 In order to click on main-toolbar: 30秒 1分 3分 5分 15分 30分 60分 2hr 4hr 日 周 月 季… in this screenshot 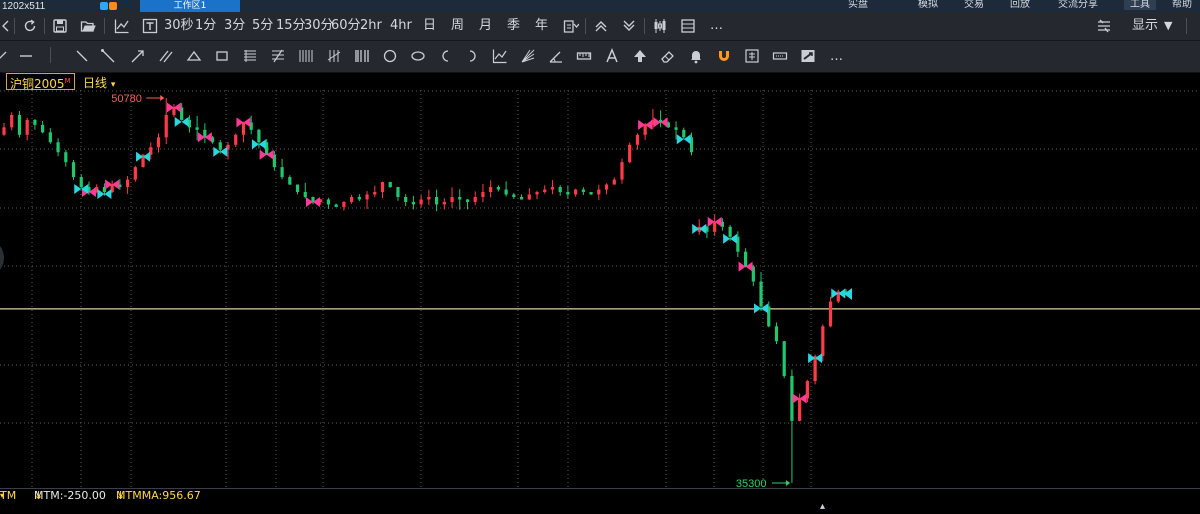, I will do `click(600, 26)`.